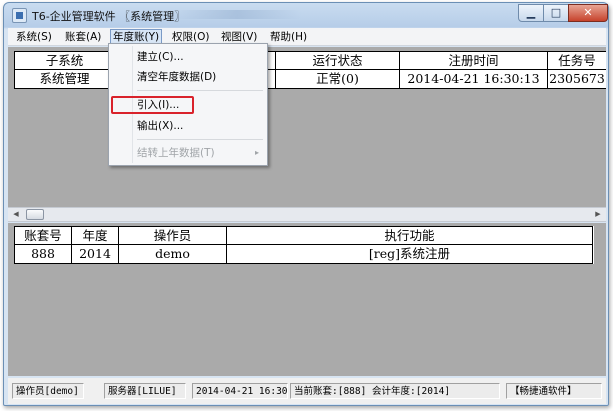  What do you see at coordinates (474, 60) in the screenshot?
I see `col-register-time: 注册时间` at bounding box center [474, 60].